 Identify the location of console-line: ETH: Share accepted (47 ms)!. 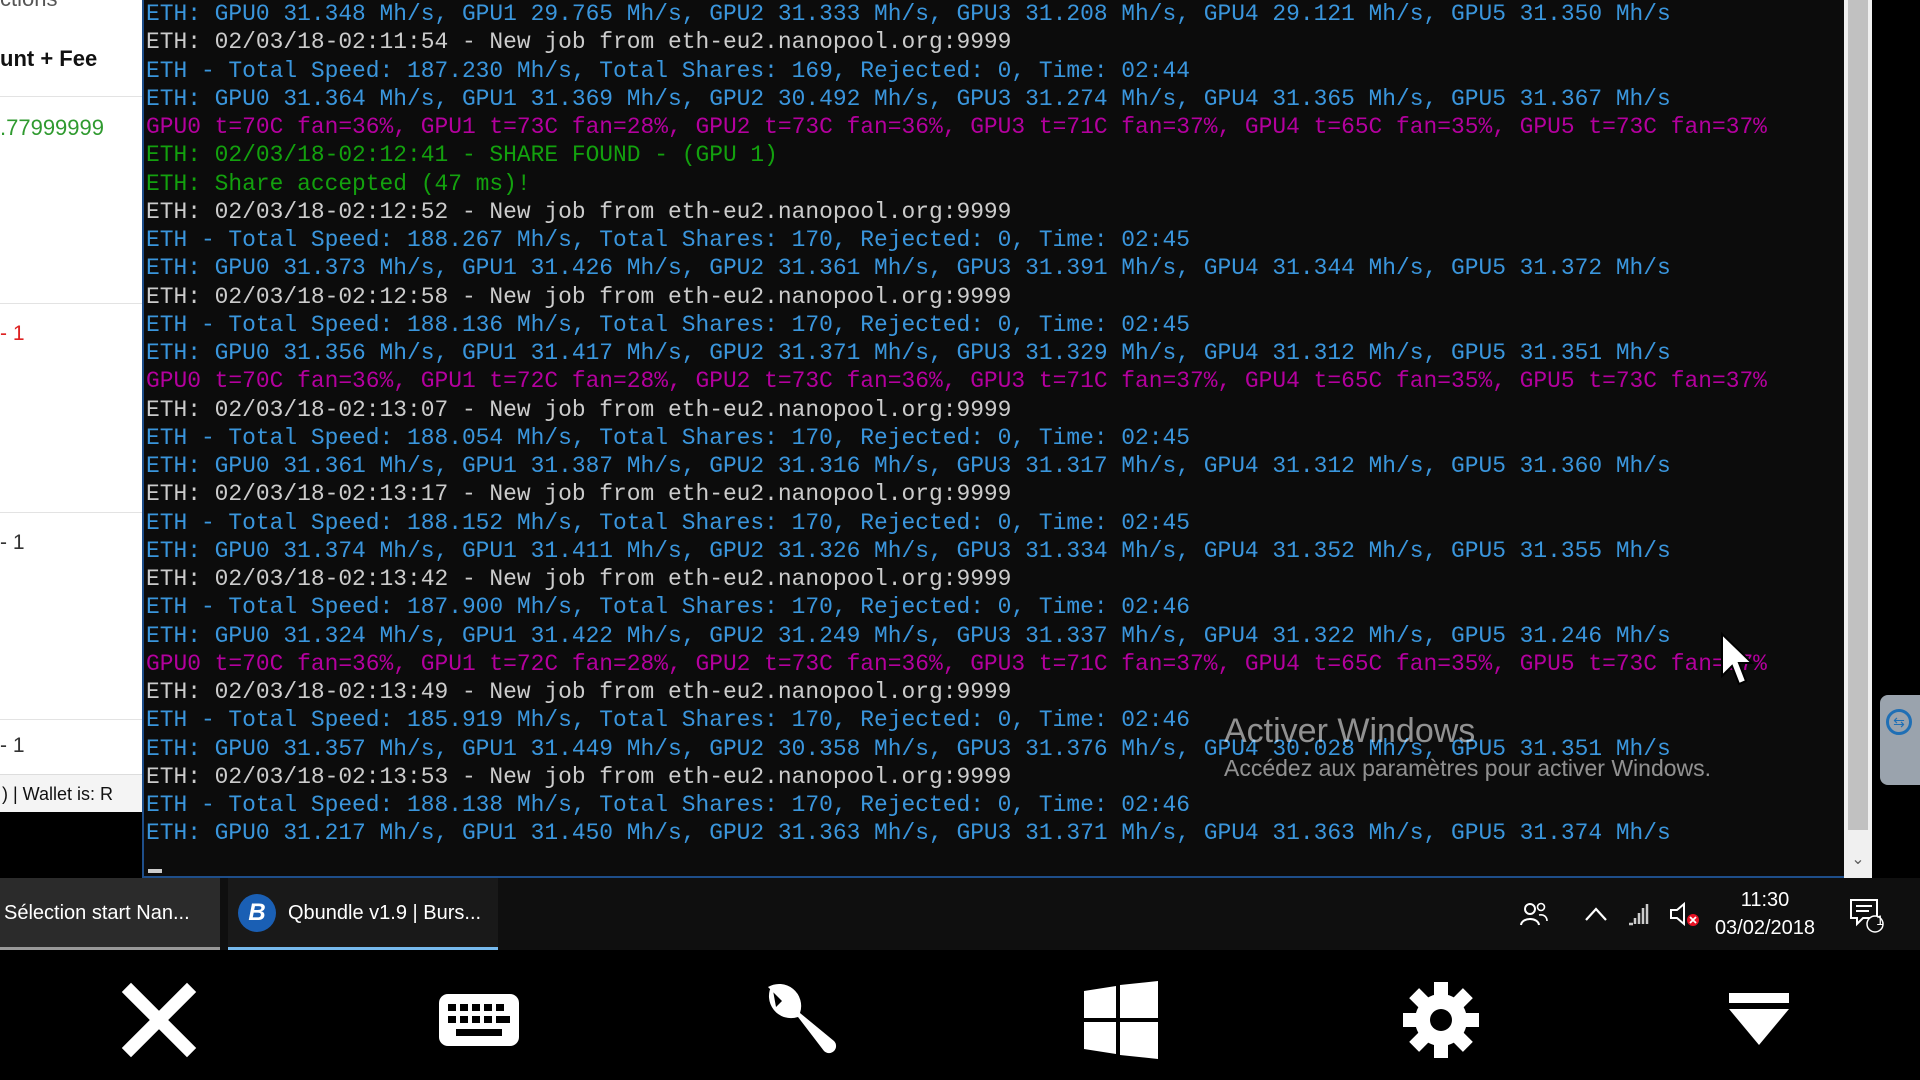
(338, 183).